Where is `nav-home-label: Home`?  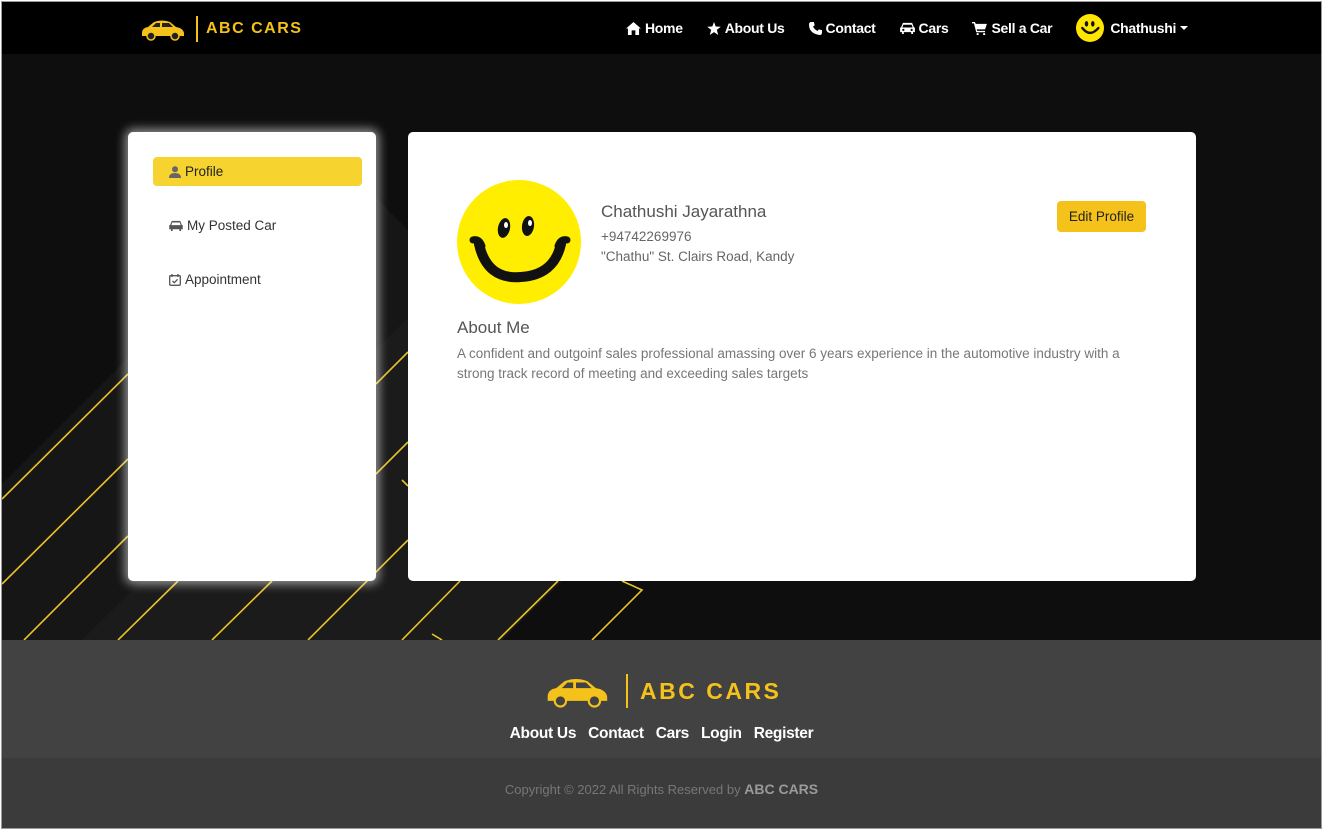 nav-home-label: Home is located at coordinates (664, 28).